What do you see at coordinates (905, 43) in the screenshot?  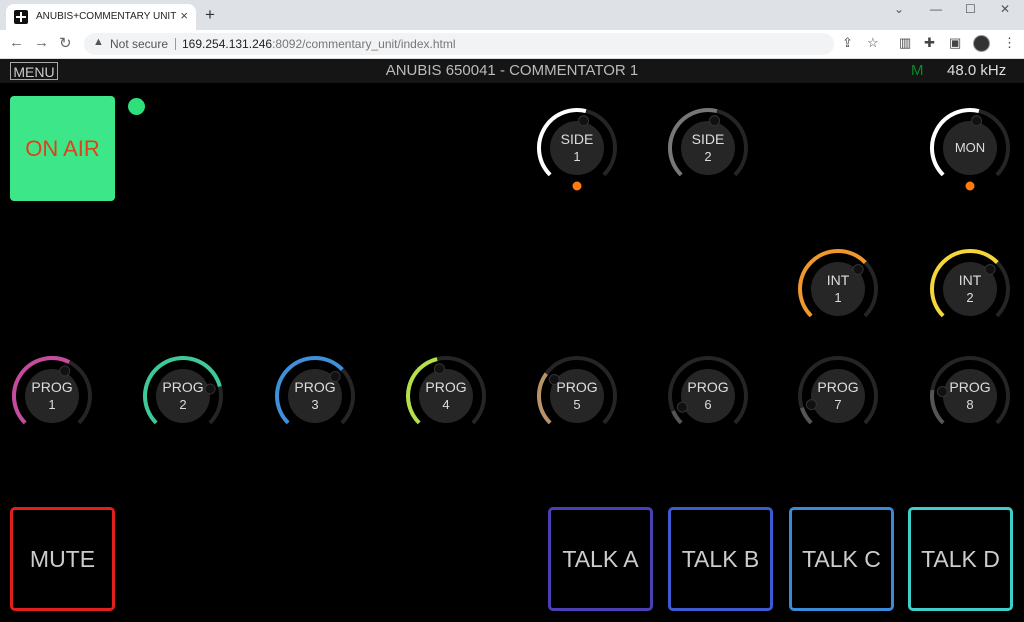 I see `reading-list-icon: ▥` at bounding box center [905, 43].